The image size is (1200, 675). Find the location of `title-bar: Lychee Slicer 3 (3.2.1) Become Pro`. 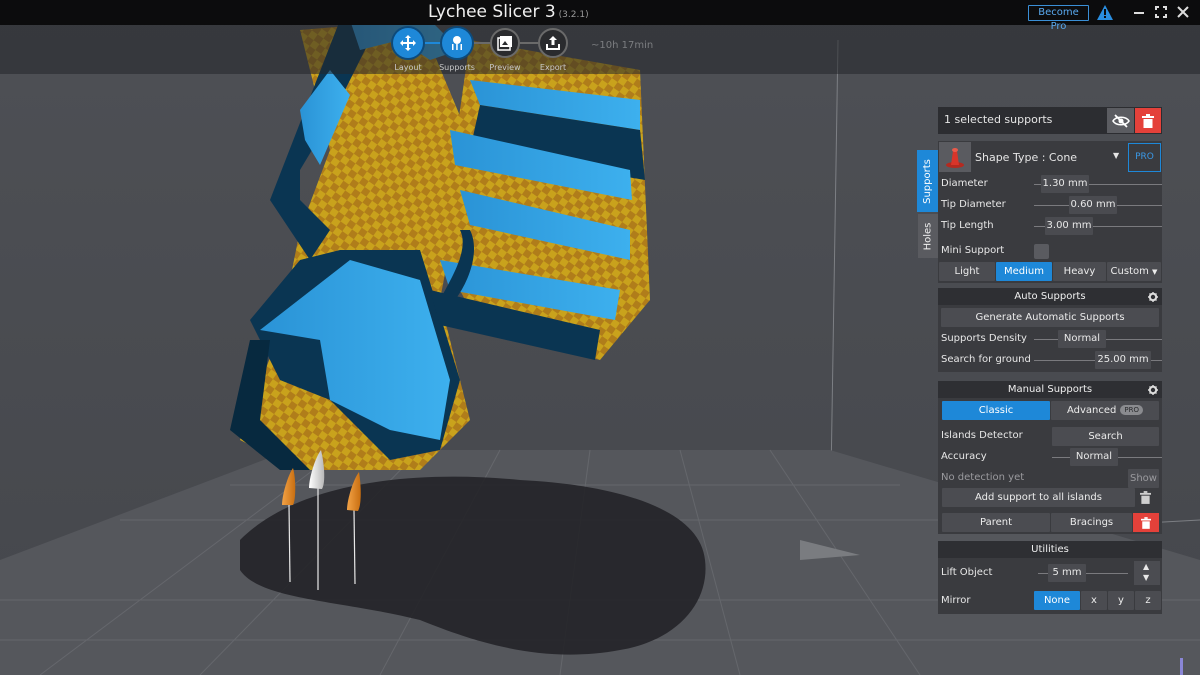

title-bar: Lychee Slicer 3 (3.2.1) Become Pro is located at coordinates (600, 16).